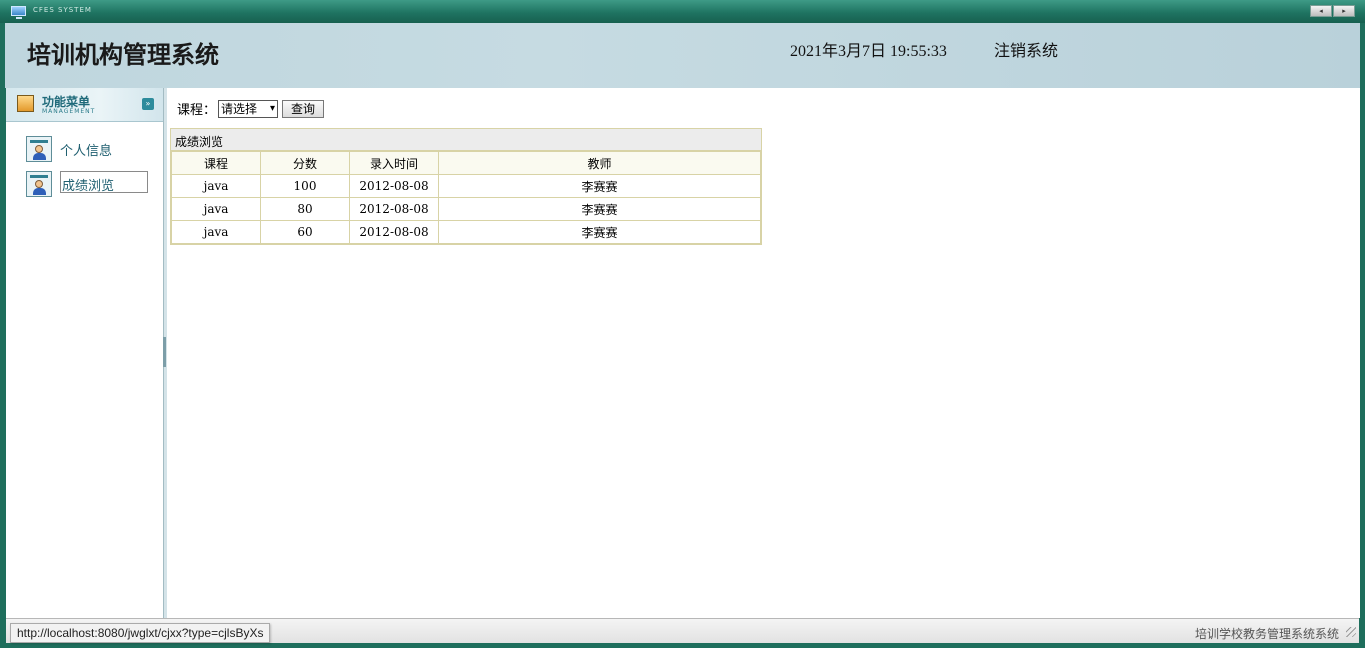 The width and height of the screenshot is (1365, 648). Describe the element at coordinates (1026, 49) in the screenshot. I see `logout-link: 注销系统` at that location.